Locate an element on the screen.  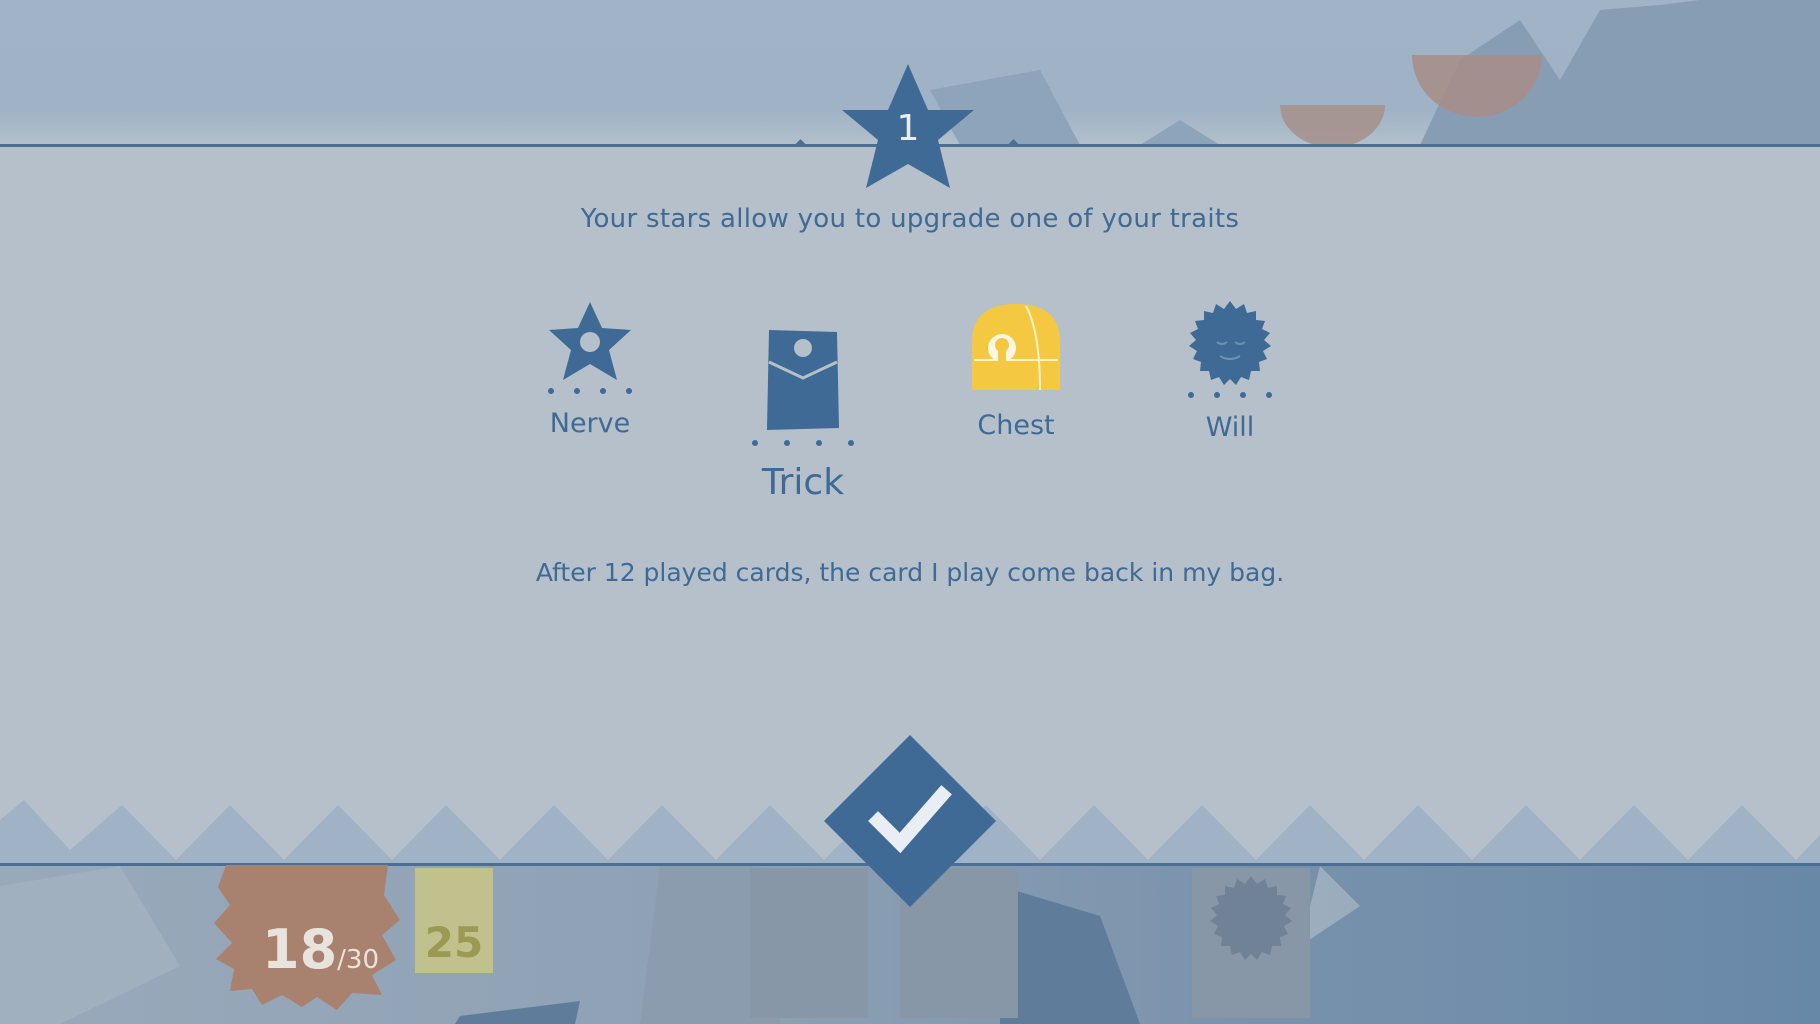
confirm-button is located at coordinates (910, 821).